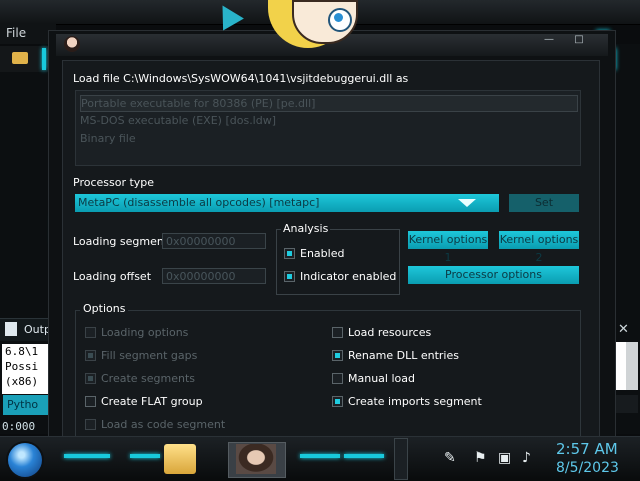  What do you see at coordinates (322, 253) in the screenshot?
I see `analysis-enabled-label: Enabled` at bounding box center [322, 253].